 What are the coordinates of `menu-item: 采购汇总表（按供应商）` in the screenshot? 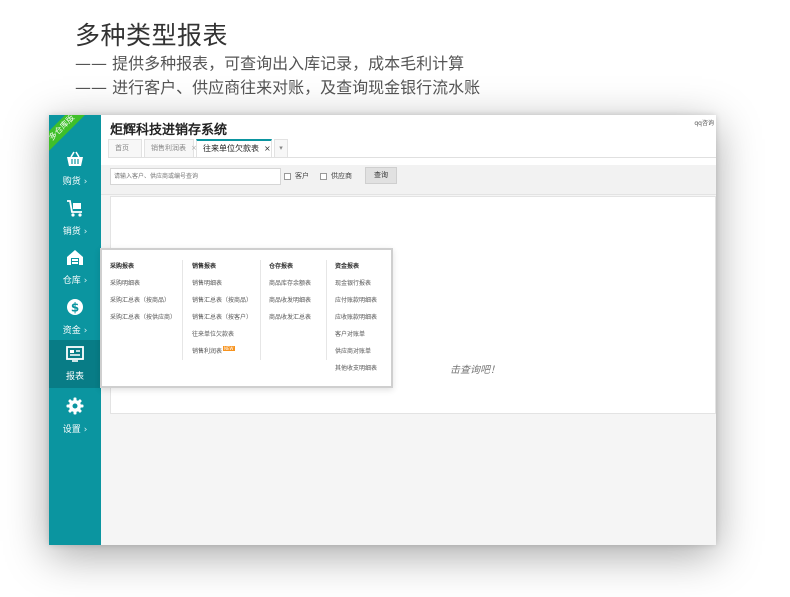 It's located at (143, 316).